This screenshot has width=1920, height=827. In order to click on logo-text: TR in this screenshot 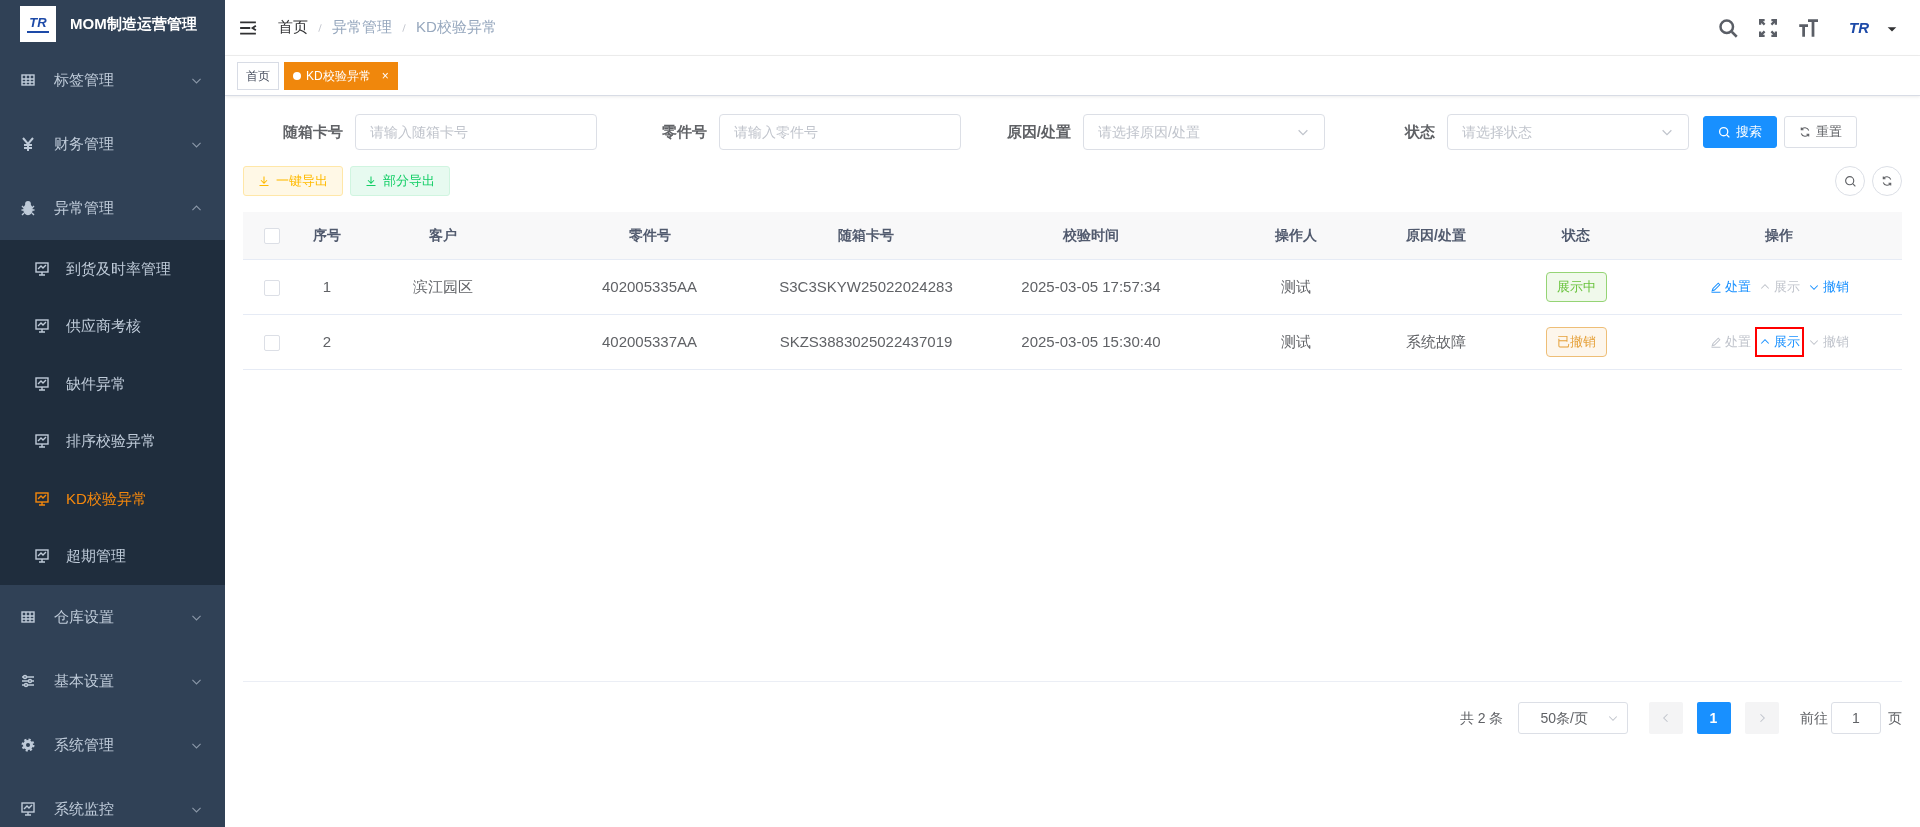, I will do `click(38, 22)`.